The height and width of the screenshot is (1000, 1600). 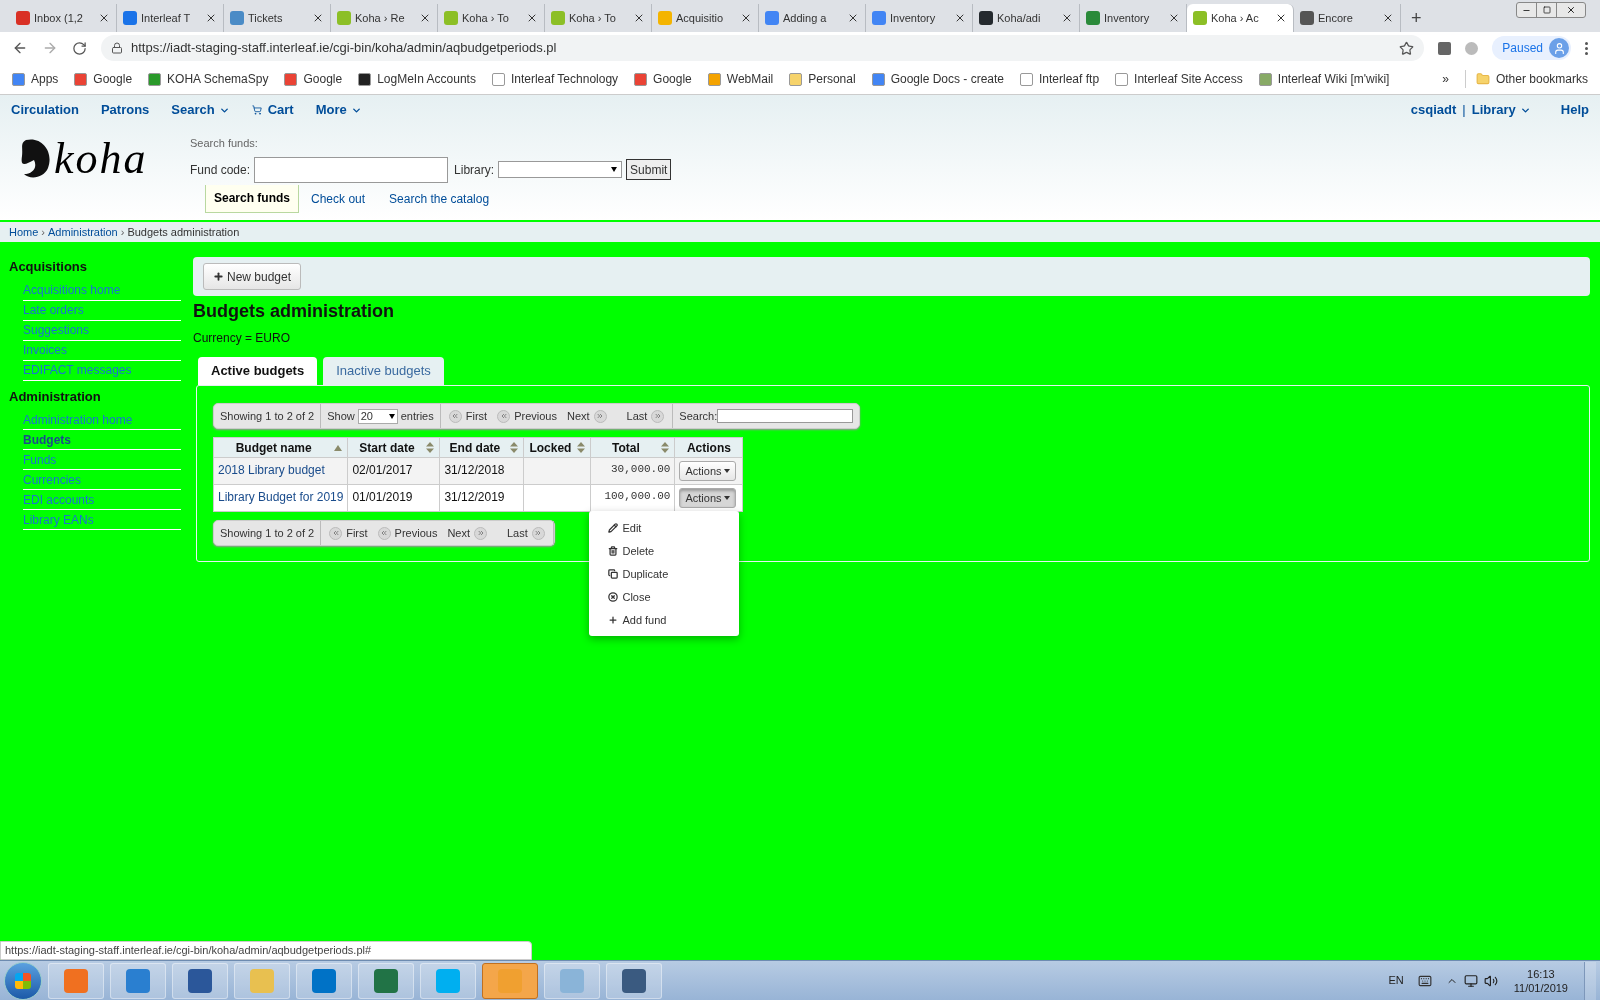 What do you see at coordinates (1407, 48) in the screenshot?
I see `bookmark-star-icon` at bounding box center [1407, 48].